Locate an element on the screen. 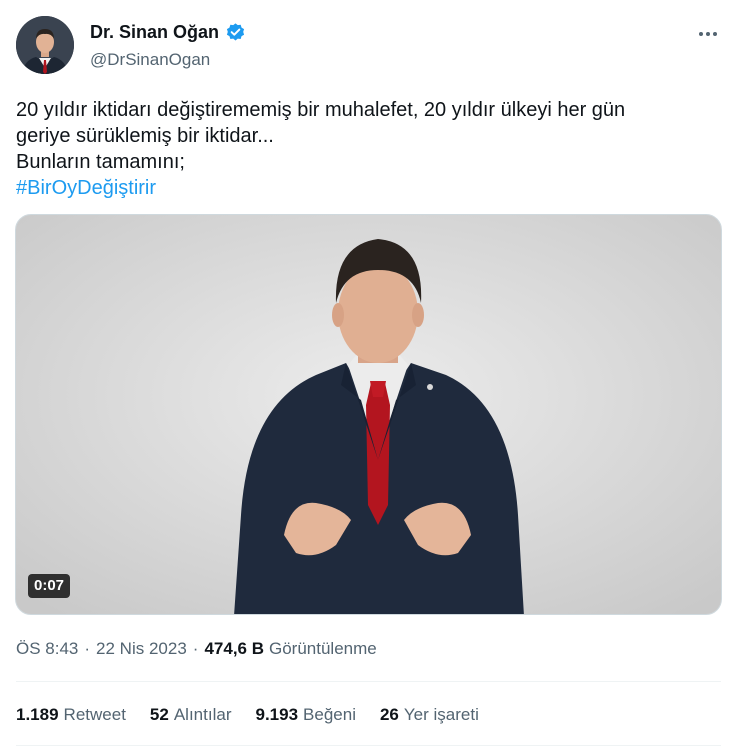  tweet-header: Dr. Sinan Oğan @DrSinanOgan is located at coordinates (369, 47).